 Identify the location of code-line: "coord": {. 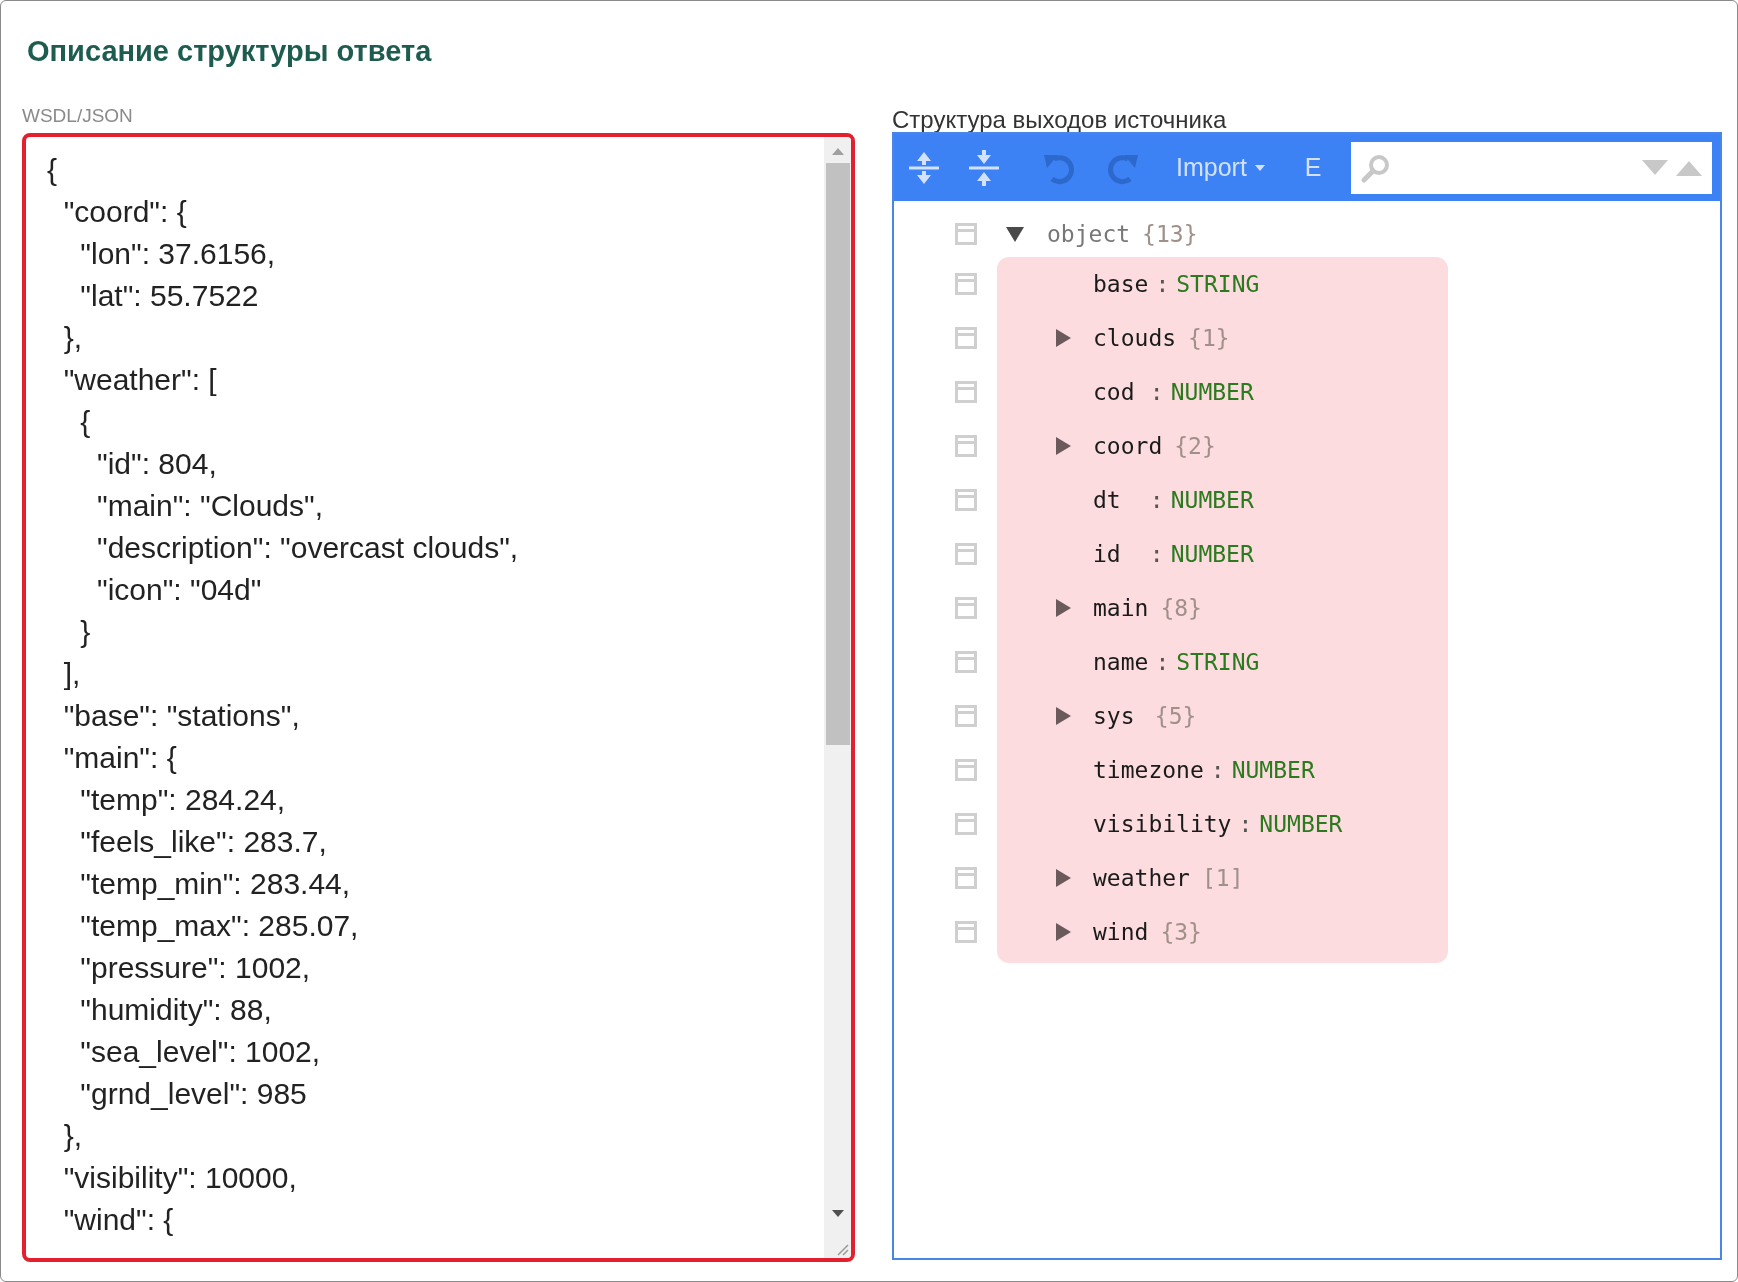
(124, 212).